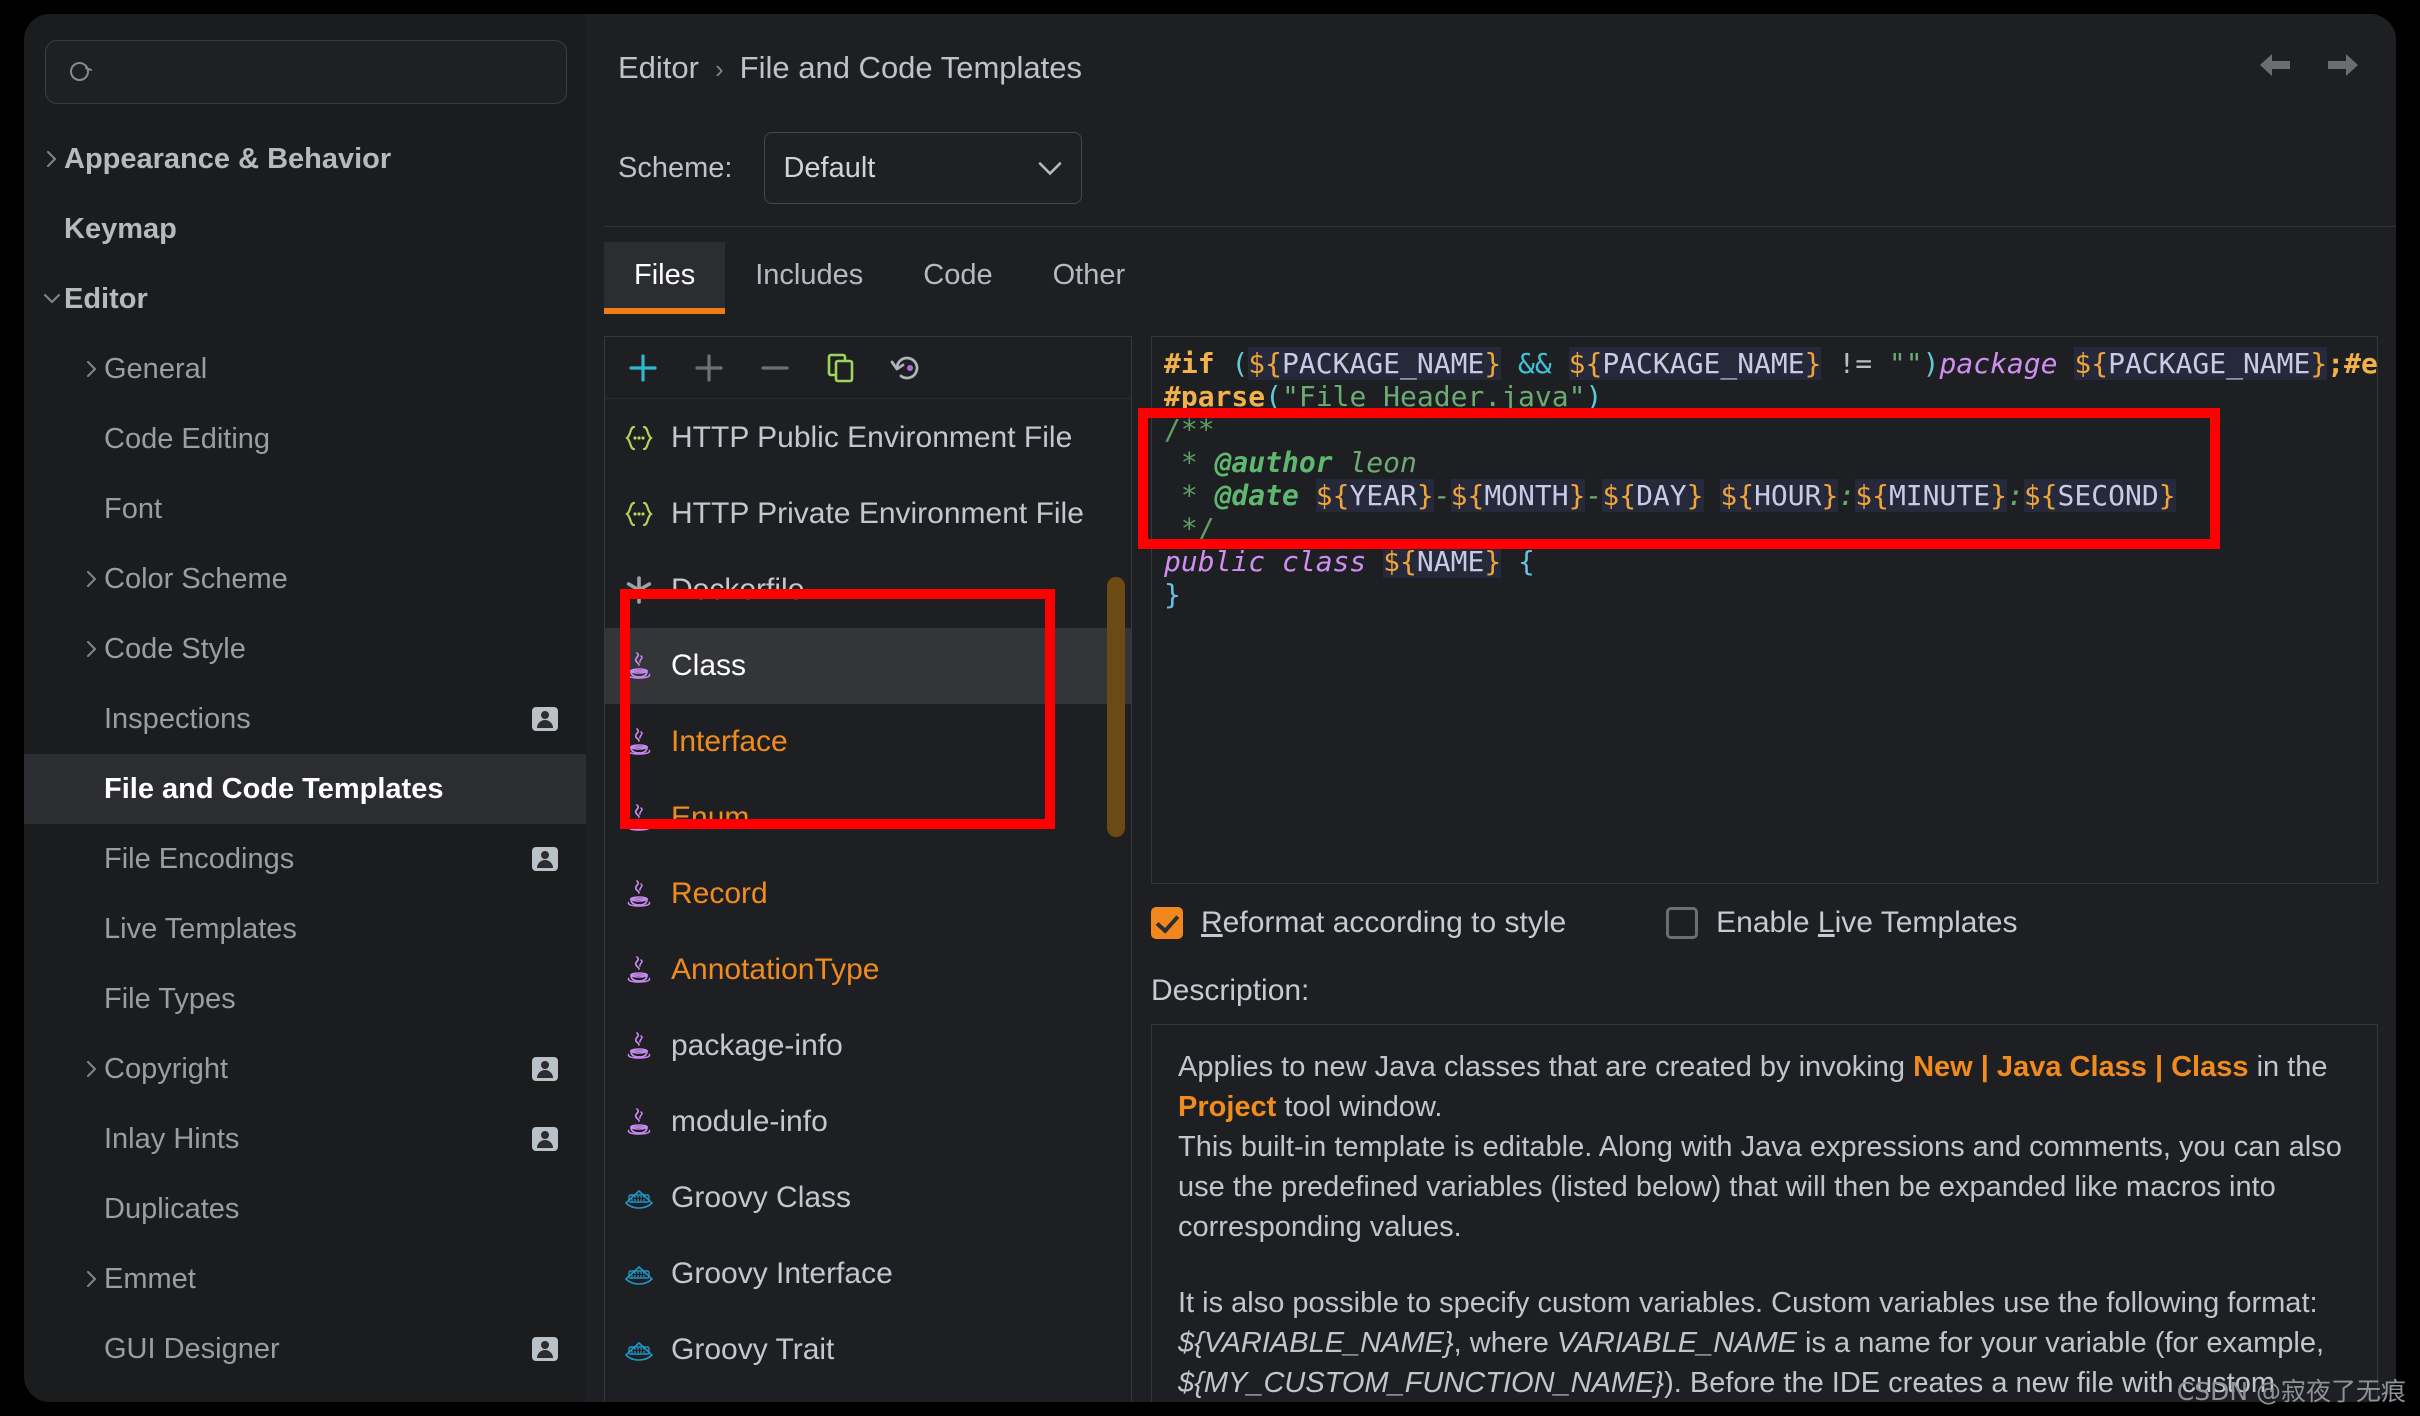 Image resolution: width=2420 pixels, height=1416 pixels. I want to click on template-list-item: AnnotationType, so click(868, 970).